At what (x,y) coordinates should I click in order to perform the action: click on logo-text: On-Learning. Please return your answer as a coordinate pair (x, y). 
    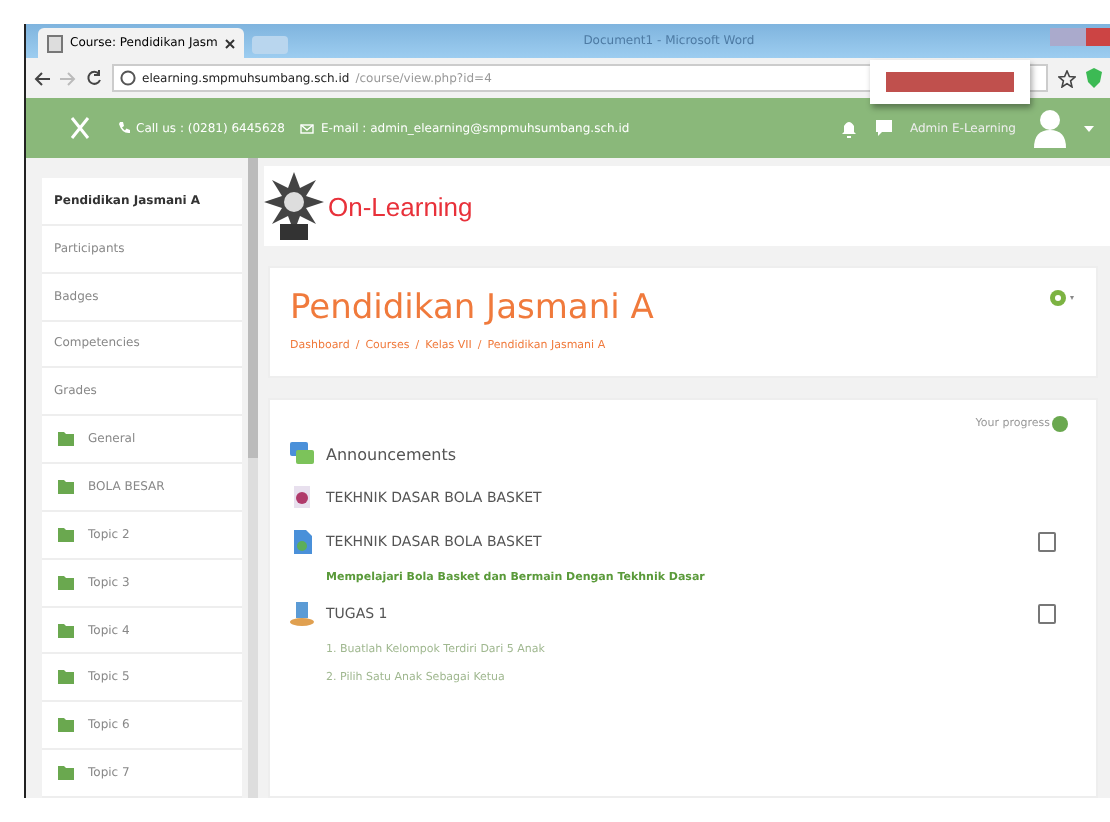
    Looking at the image, I should click on (400, 206).